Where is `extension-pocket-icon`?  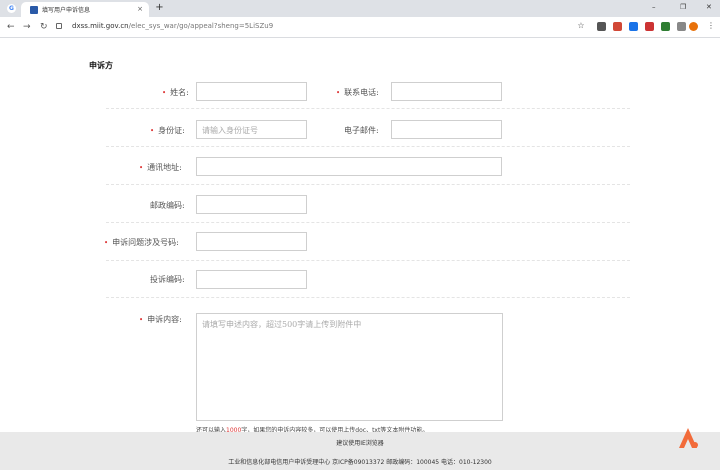 extension-pocket-icon is located at coordinates (617, 26).